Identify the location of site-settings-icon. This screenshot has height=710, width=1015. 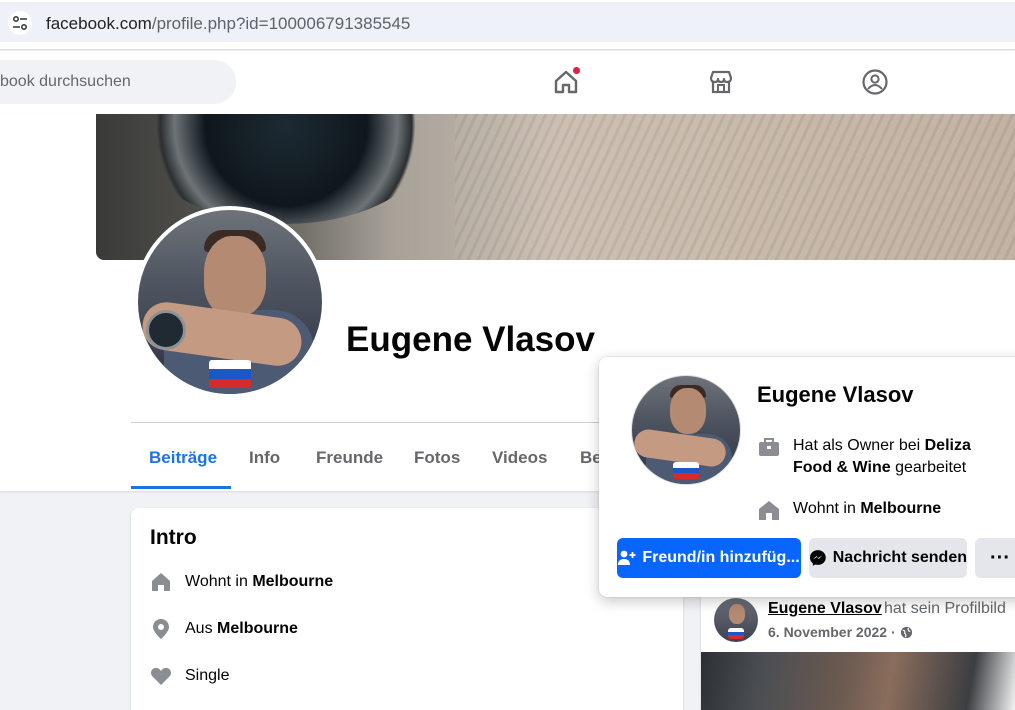
(20, 23).